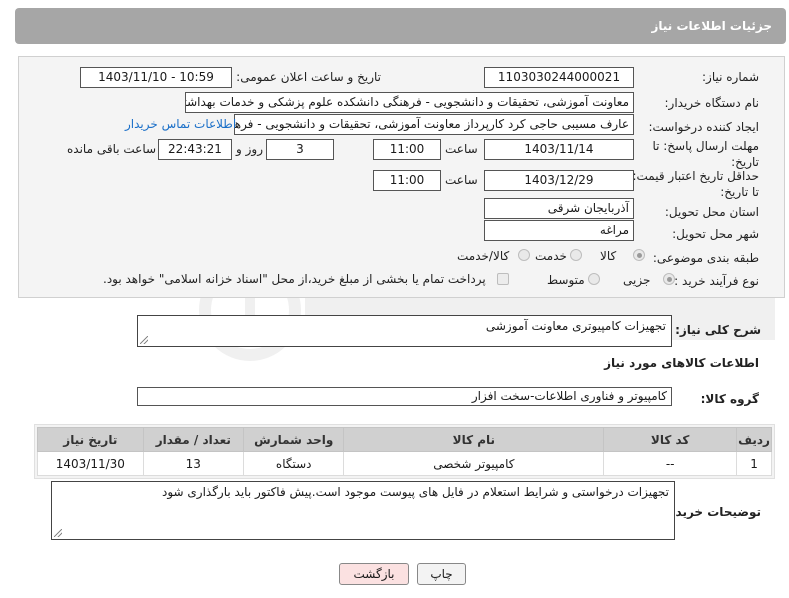 This screenshot has height=598, width=789. Describe the element at coordinates (524, 255) in the screenshot. I see `category-radio-both` at that location.